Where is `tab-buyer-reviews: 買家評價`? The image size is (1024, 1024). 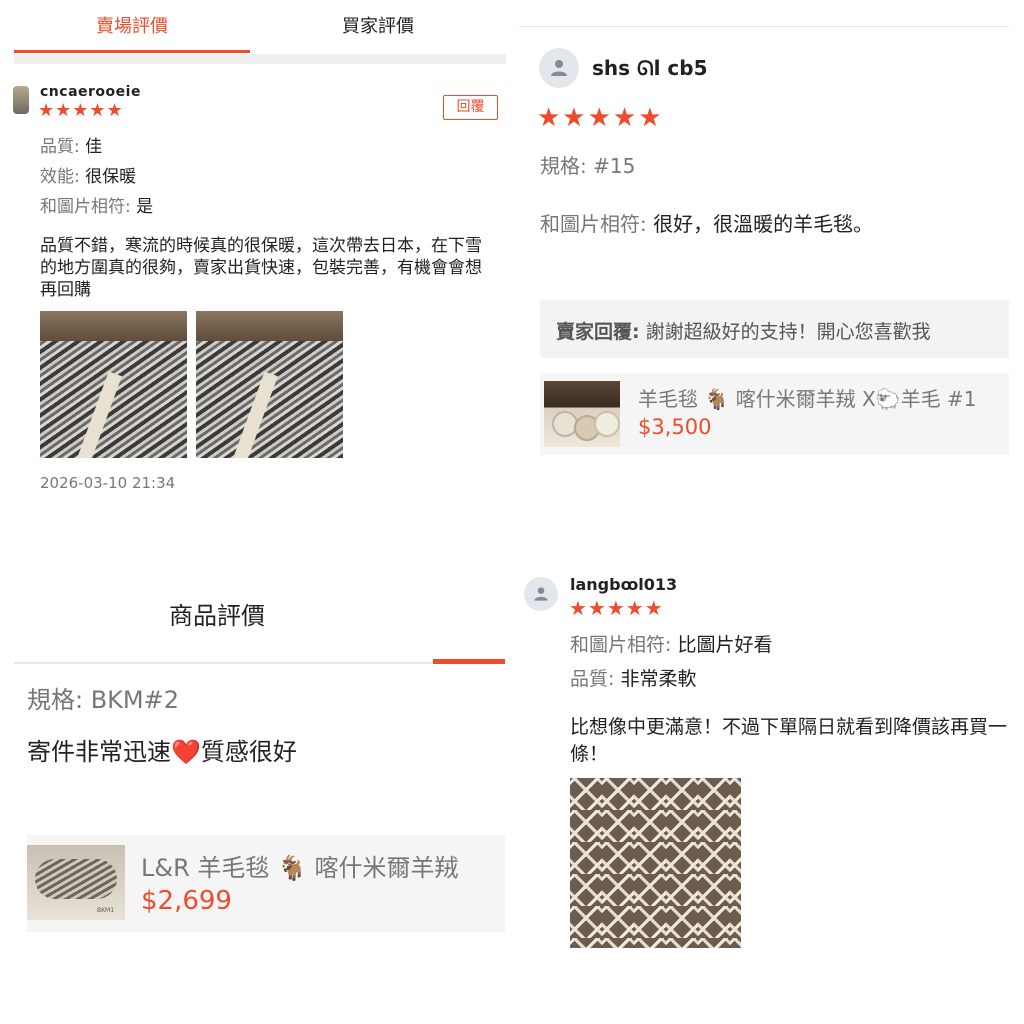 tab-buyer-reviews: 買家評價 is located at coordinates (378, 26).